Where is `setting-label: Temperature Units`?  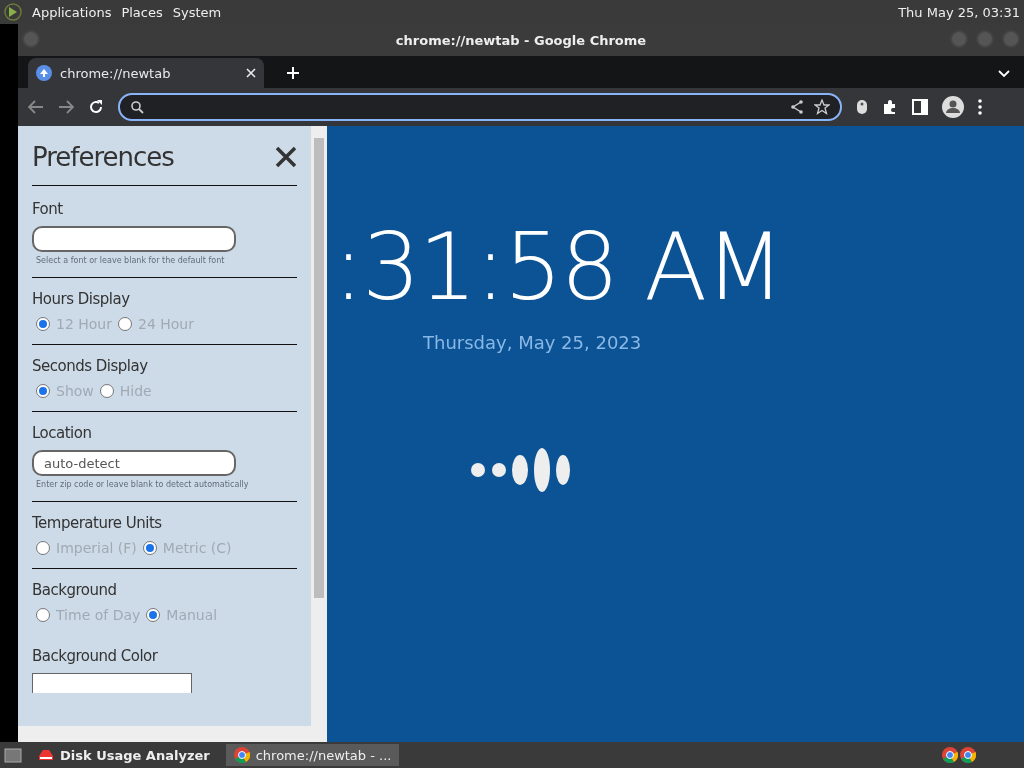 setting-label: Temperature Units is located at coordinates (97, 523).